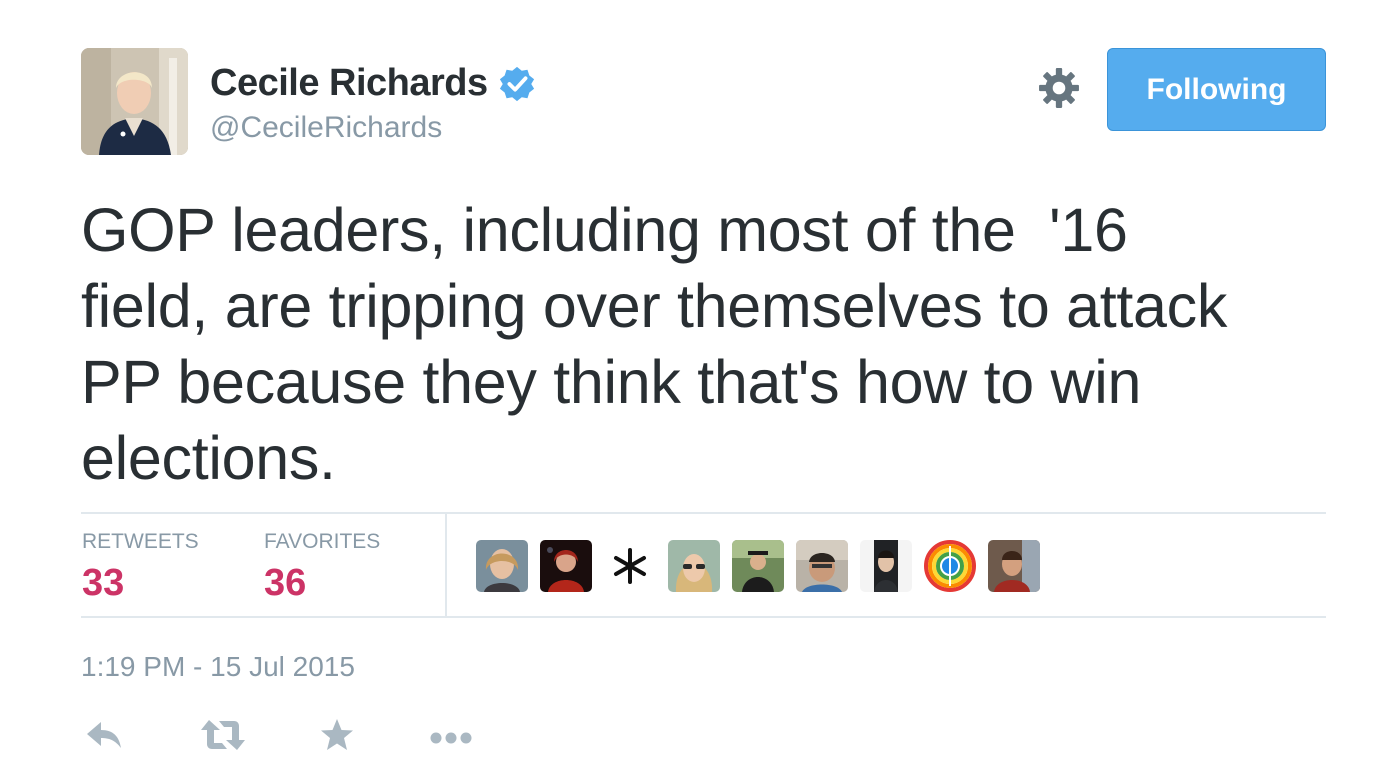  What do you see at coordinates (140, 541) in the screenshot?
I see `retweets-label: RETWEETS` at bounding box center [140, 541].